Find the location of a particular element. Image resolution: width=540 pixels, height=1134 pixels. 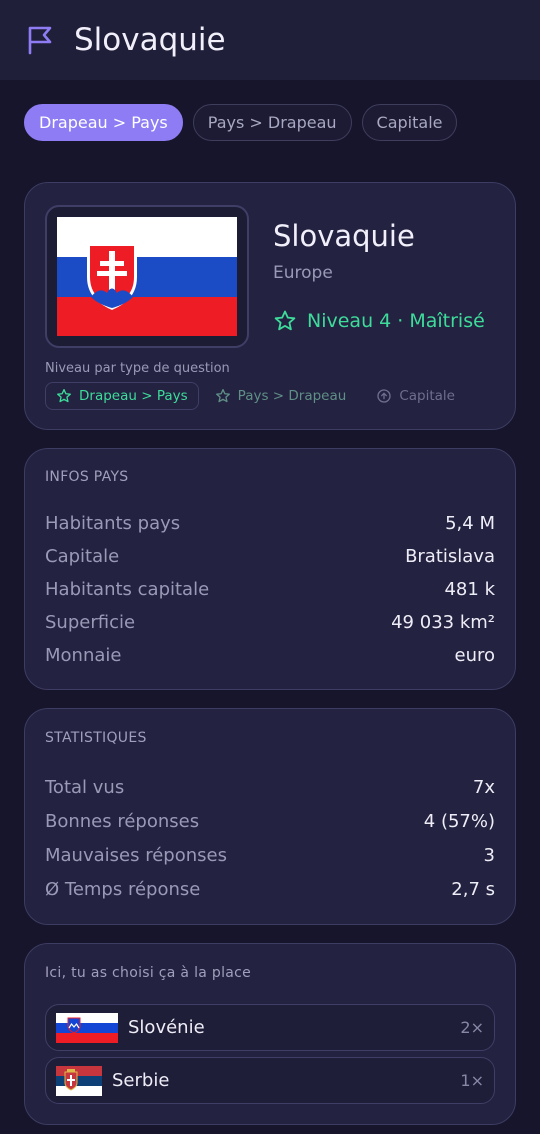

confused-country-item: Serbie 1× is located at coordinates (270, 1080).